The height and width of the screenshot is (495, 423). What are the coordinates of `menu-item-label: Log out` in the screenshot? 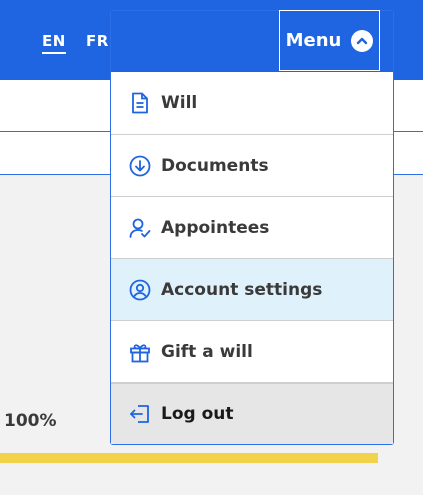 It's located at (197, 414).